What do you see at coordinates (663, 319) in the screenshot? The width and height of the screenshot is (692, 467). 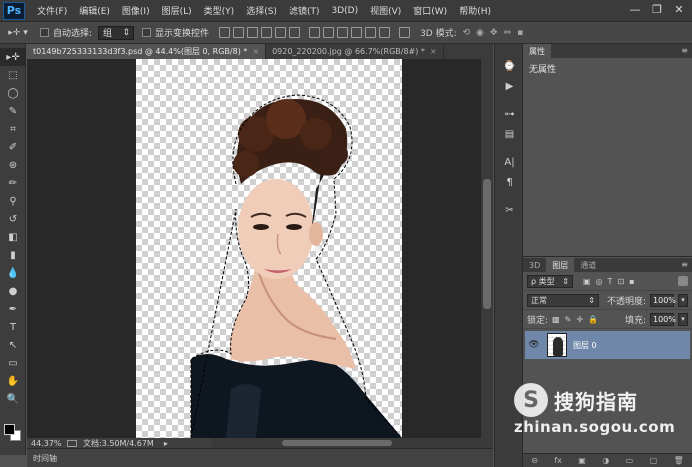 I see `fill-input: 100%` at bounding box center [663, 319].